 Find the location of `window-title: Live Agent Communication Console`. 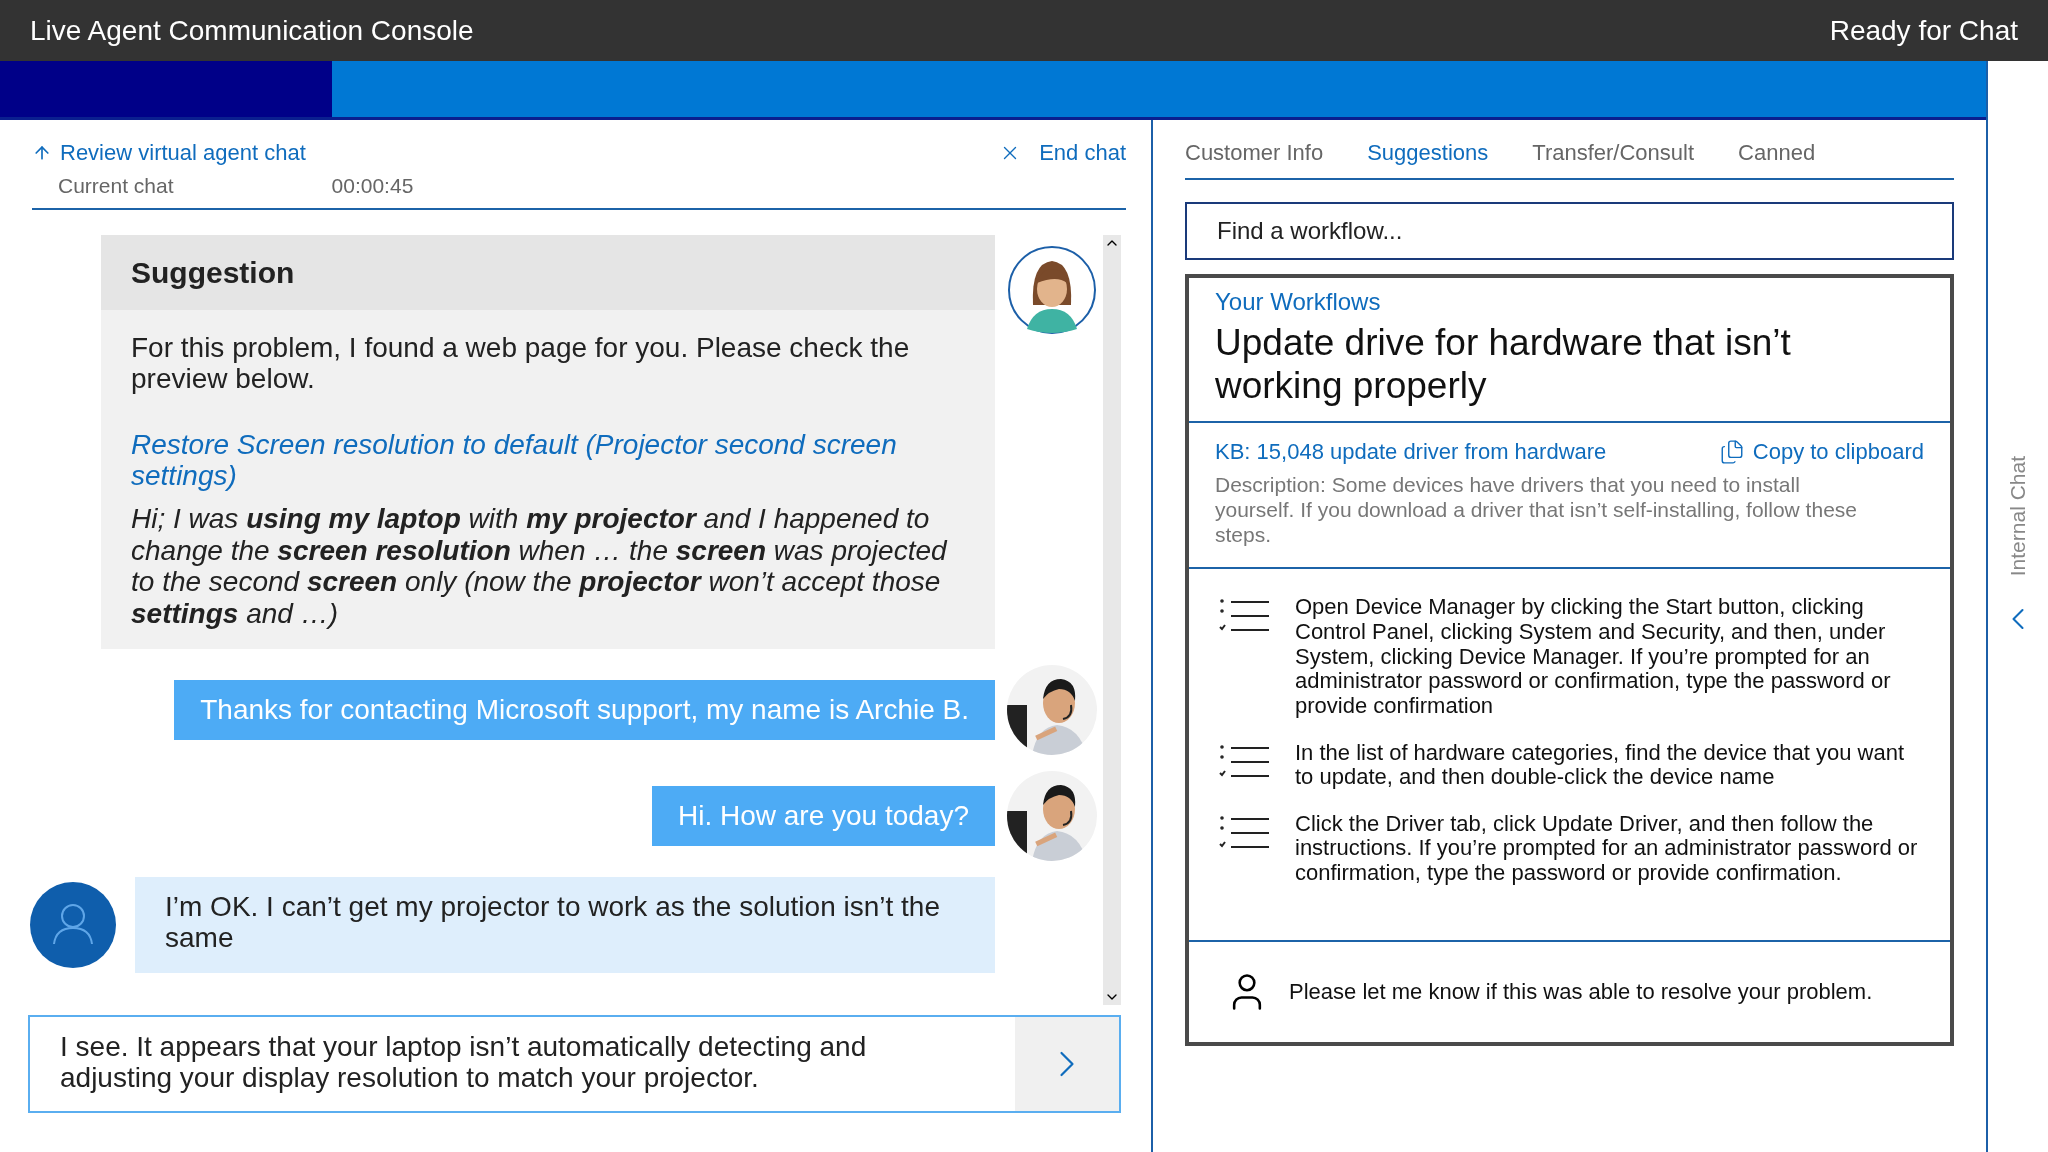

window-title: Live Agent Communication Console is located at coordinates (252, 30).